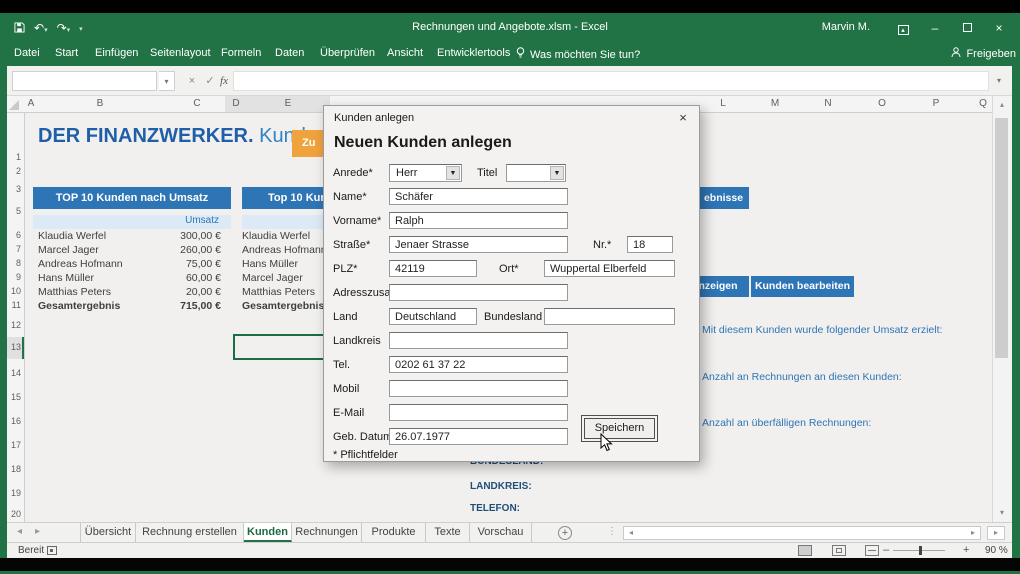 This screenshot has width=1020, height=574. I want to click on share-button: Freigeben, so click(983, 54).